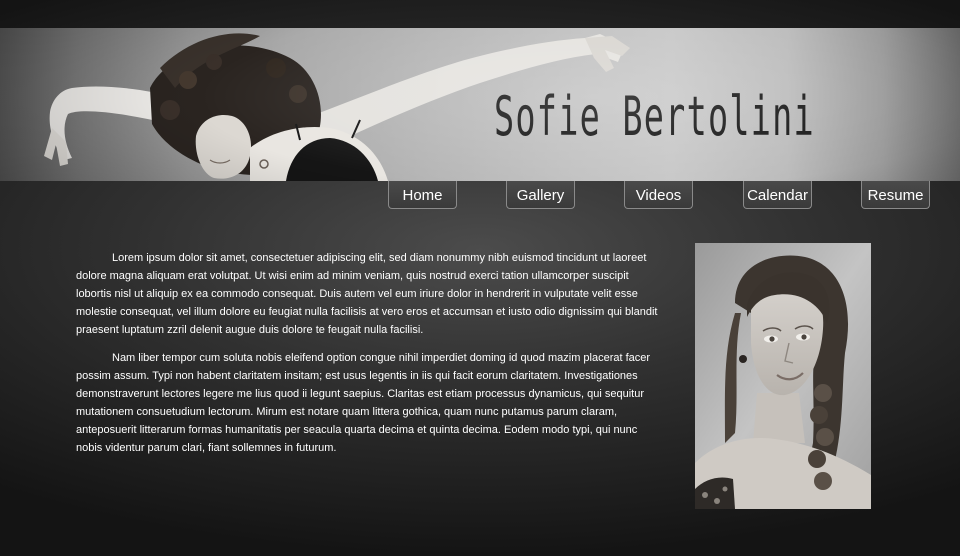  I want to click on site-title: Sofie Bertolini, so click(654, 116).